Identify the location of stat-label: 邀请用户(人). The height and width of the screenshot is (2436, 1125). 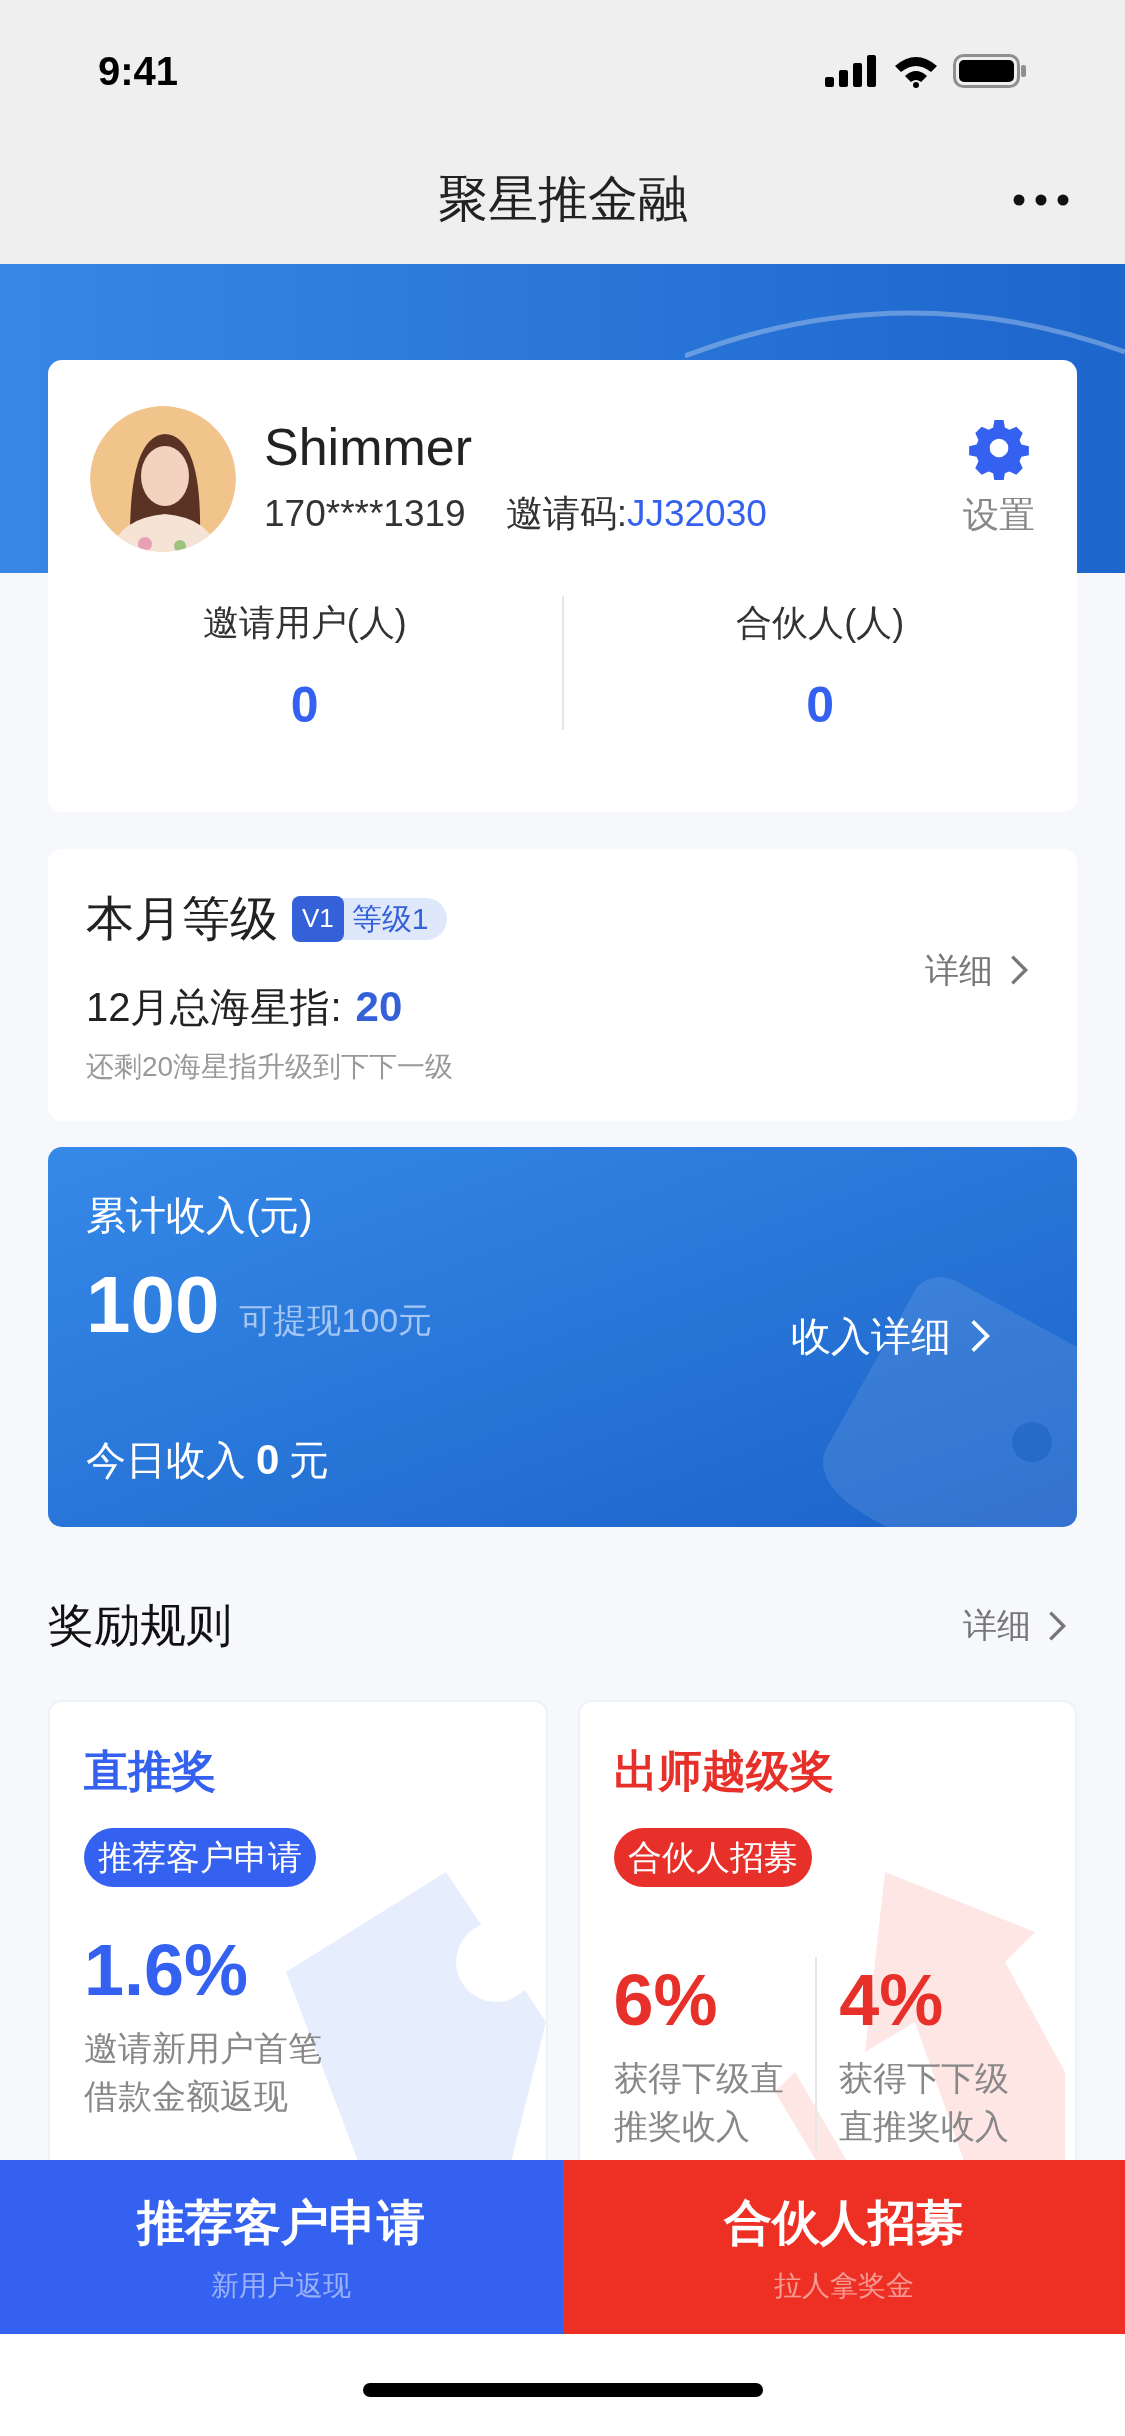
(304, 623).